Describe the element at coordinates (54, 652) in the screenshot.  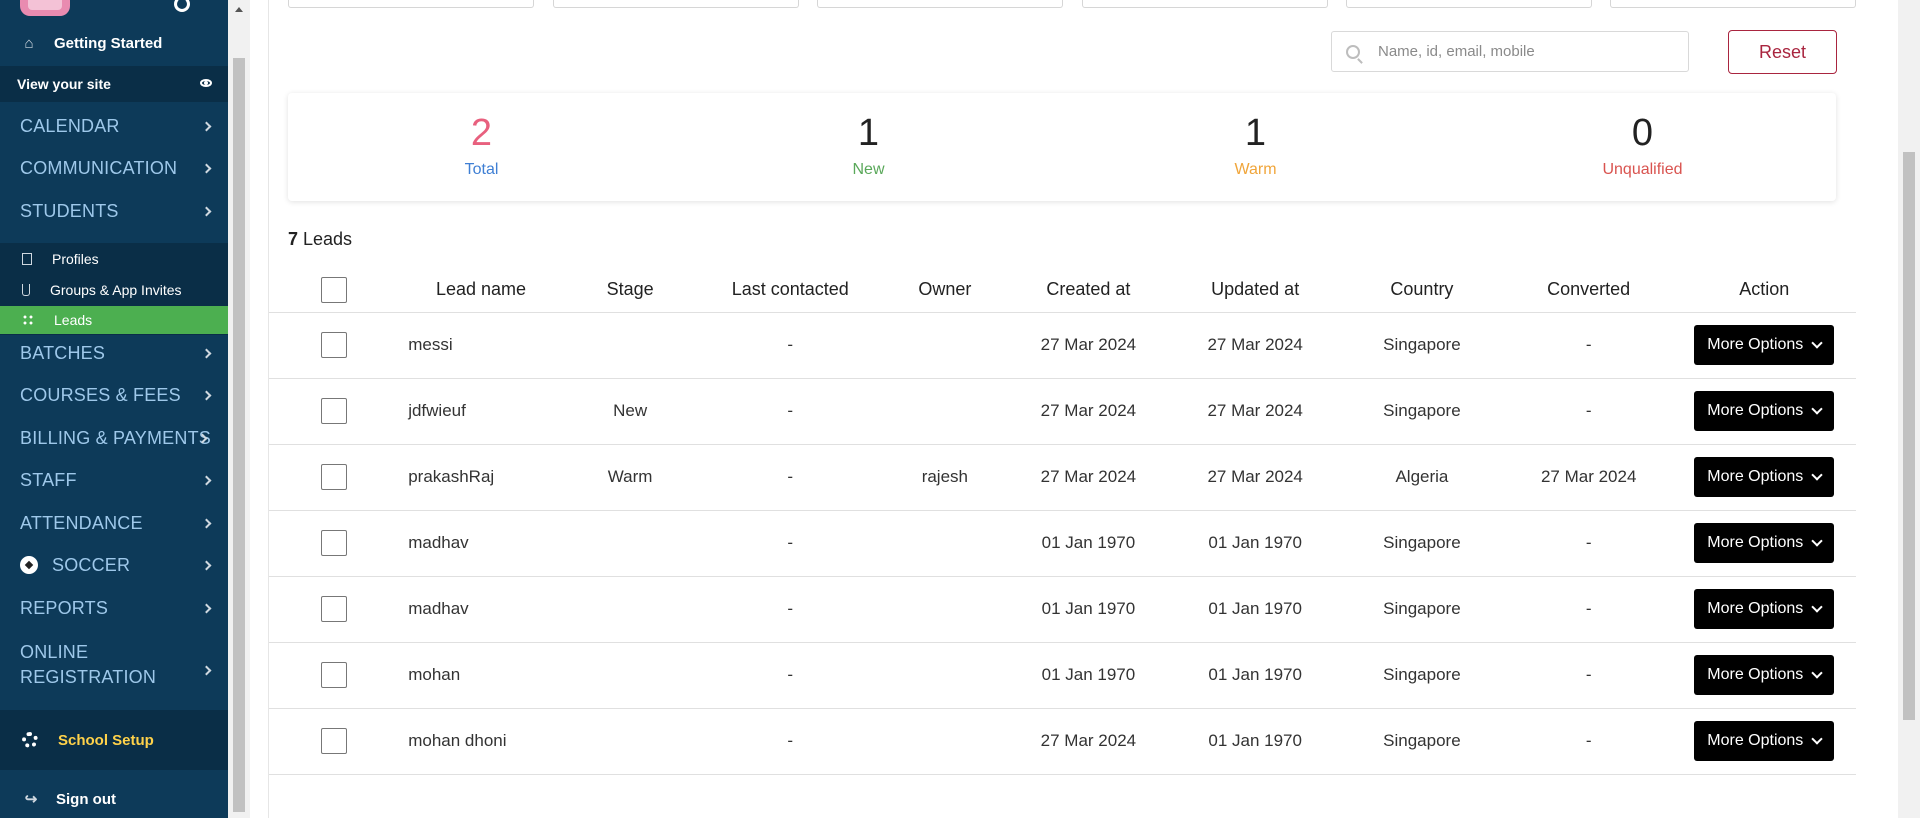
I see `sidebar-item-label: ONLINE` at that location.